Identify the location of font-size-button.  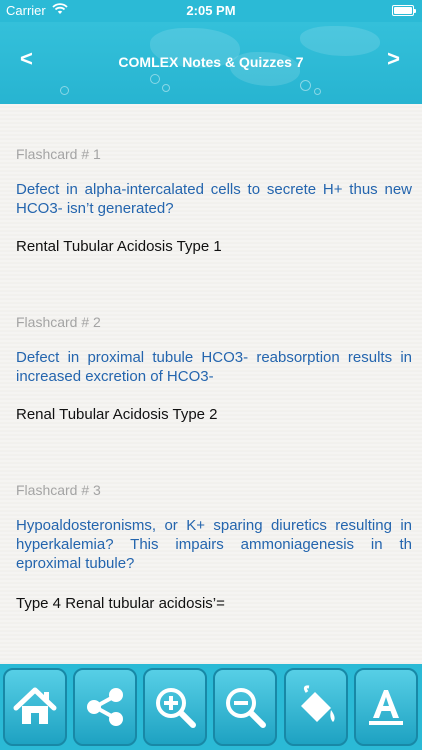
(386, 707).